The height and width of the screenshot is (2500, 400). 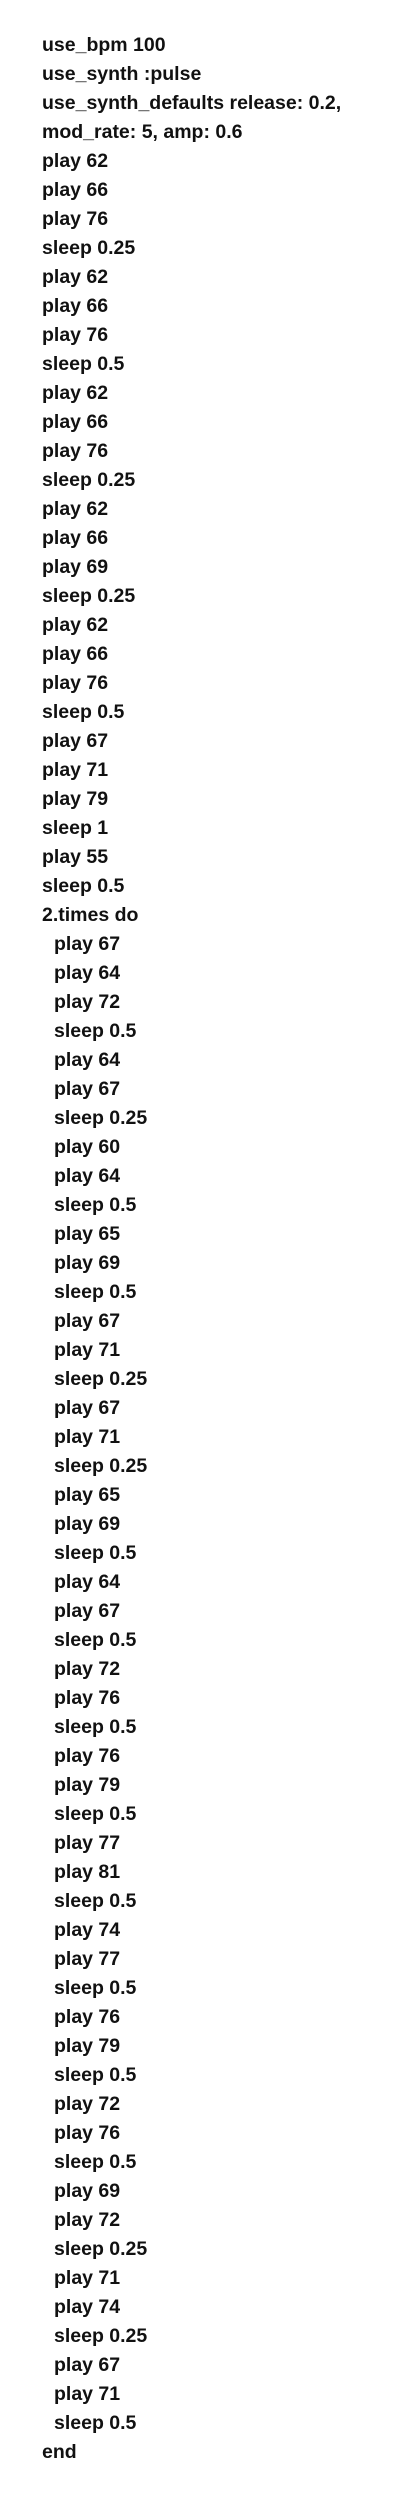 I want to click on code-line: use_synth :pulse, so click(x=122, y=74).